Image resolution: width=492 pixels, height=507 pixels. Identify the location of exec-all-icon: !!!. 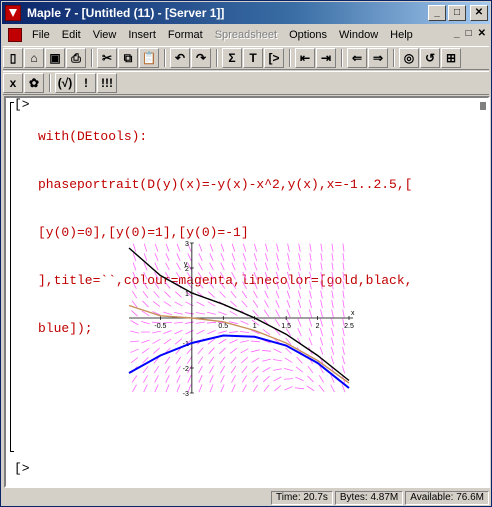
(107, 83).